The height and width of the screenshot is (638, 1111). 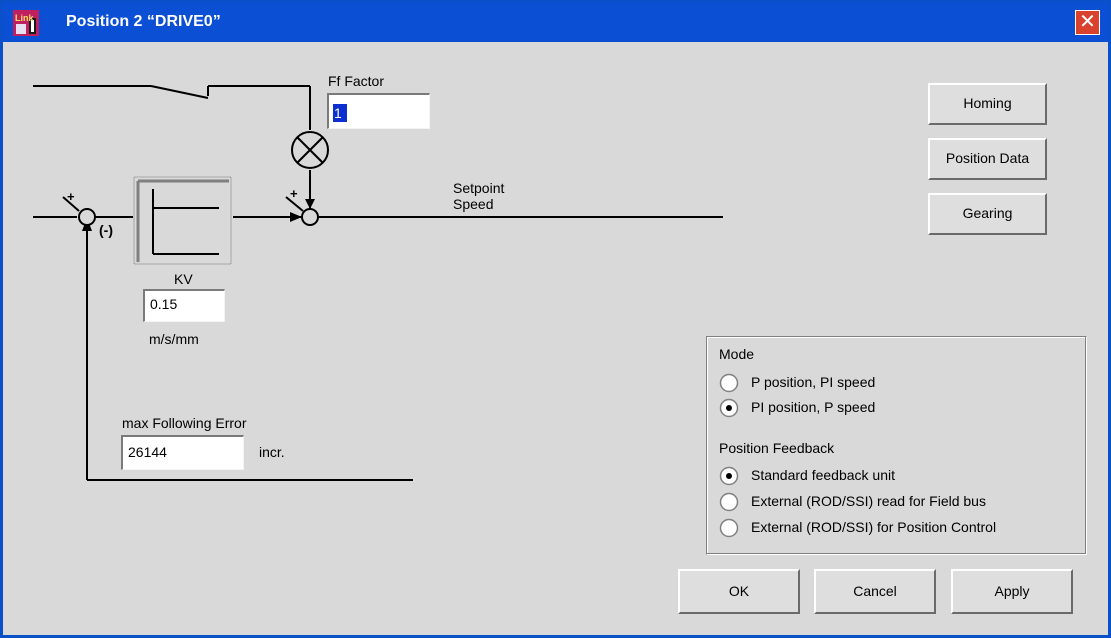 What do you see at coordinates (272, 452) in the screenshot?
I see `max-following-error-unit: incr.` at bounding box center [272, 452].